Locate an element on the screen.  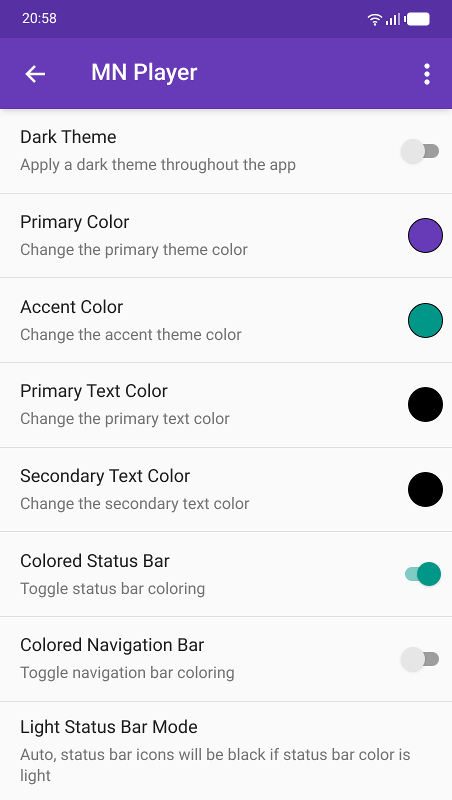
setting-title: Dark Theme is located at coordinates (69, 138).